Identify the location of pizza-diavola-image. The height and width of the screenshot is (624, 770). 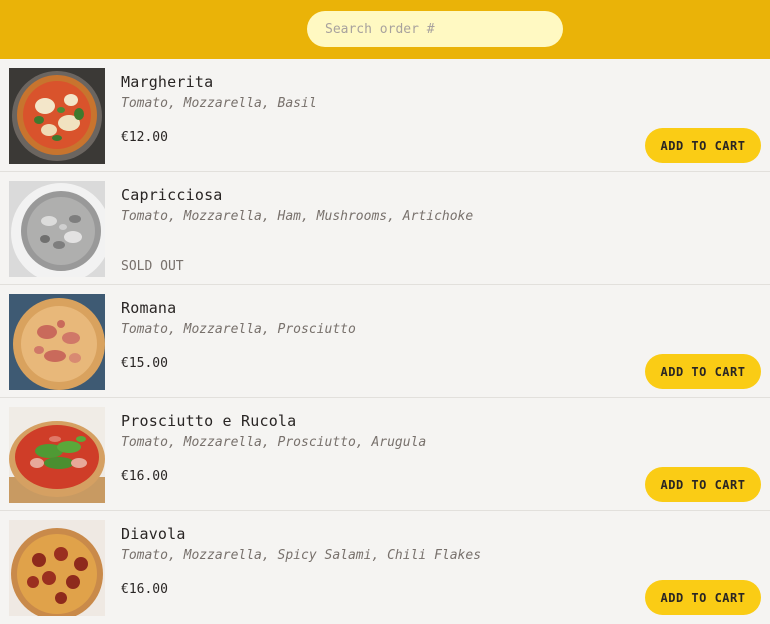
(57, 568).